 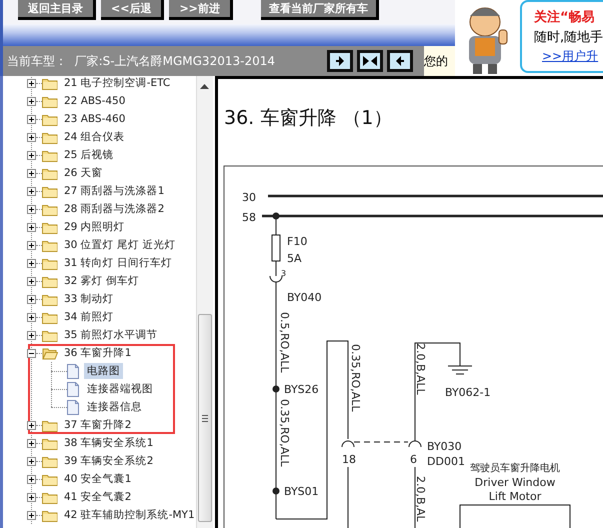 What do you see at coordinates (98, 353) in the screenshot?
I see `tree-item: 36 车窗升降1` at bounding box center [98, 353].